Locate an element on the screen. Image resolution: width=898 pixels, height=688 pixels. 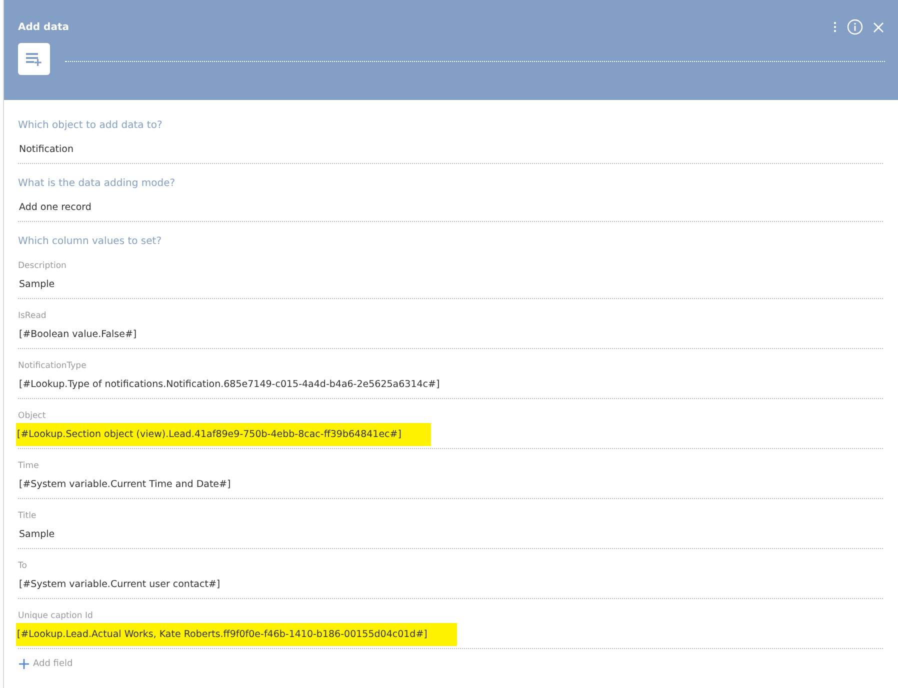
field-label: NotificationType is located at coordinates (53, 367).